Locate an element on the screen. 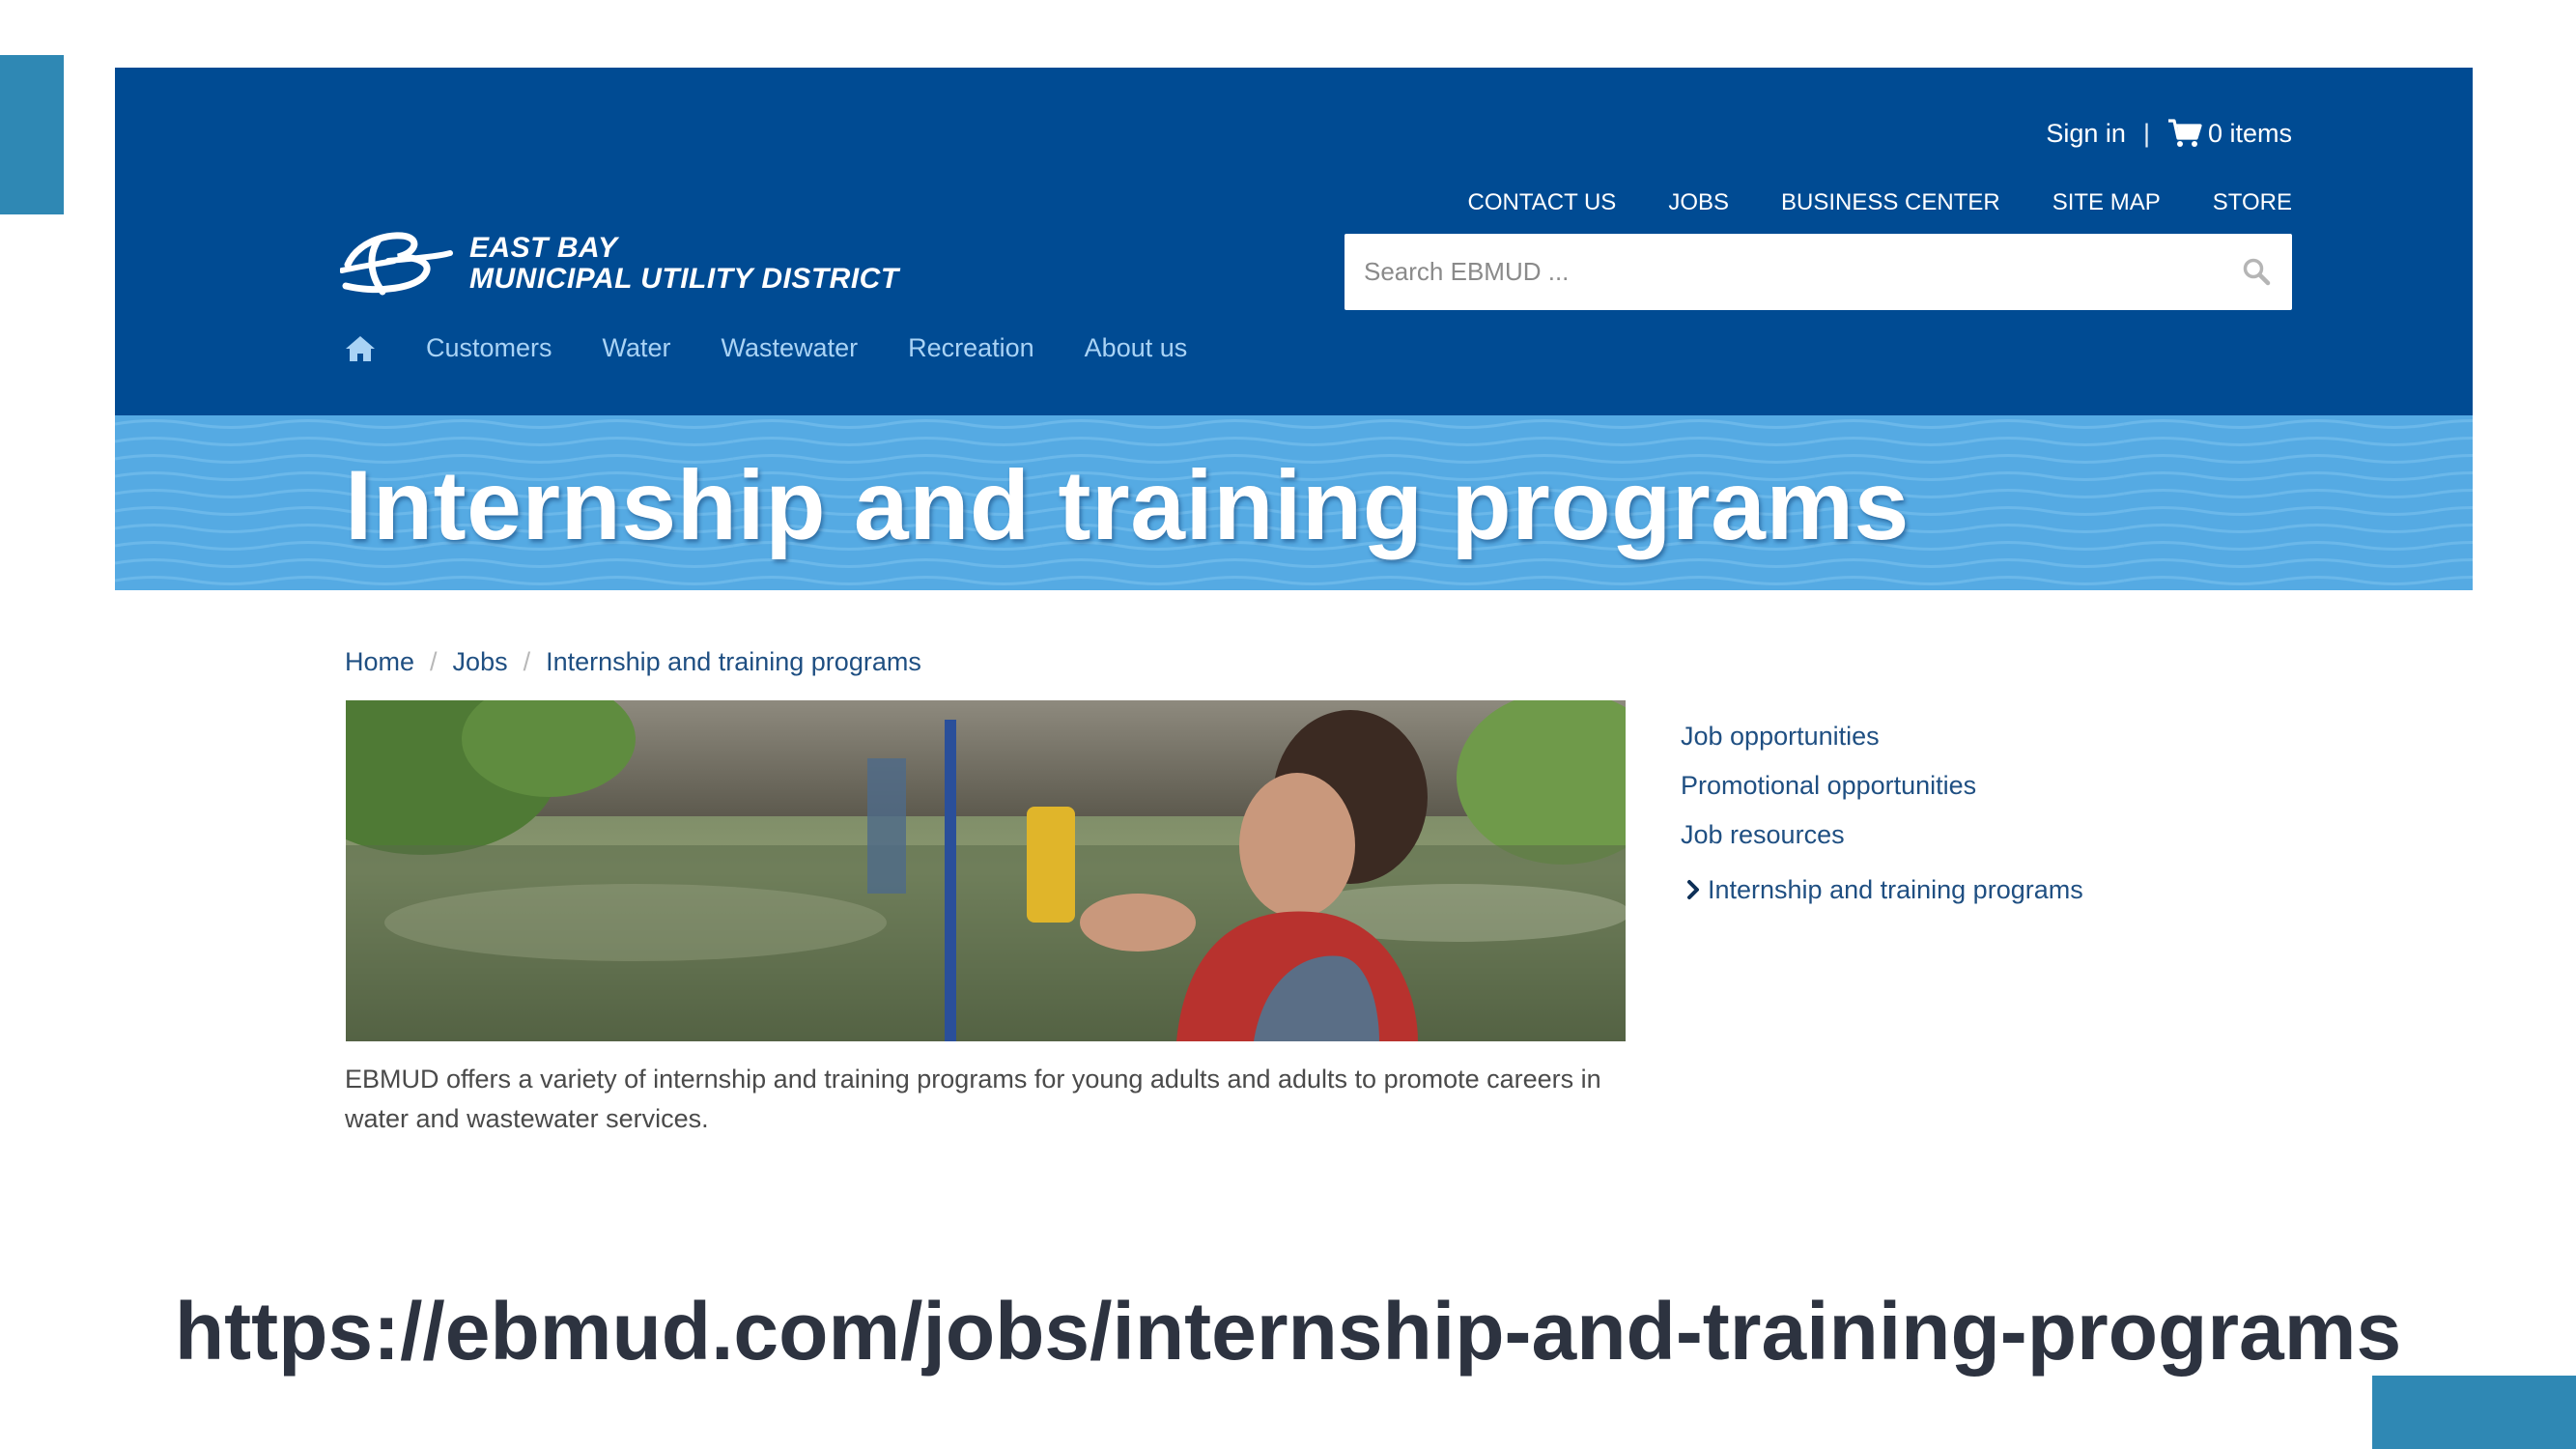  page-title: Internship and training programs is located at coordinates (1127, 505).